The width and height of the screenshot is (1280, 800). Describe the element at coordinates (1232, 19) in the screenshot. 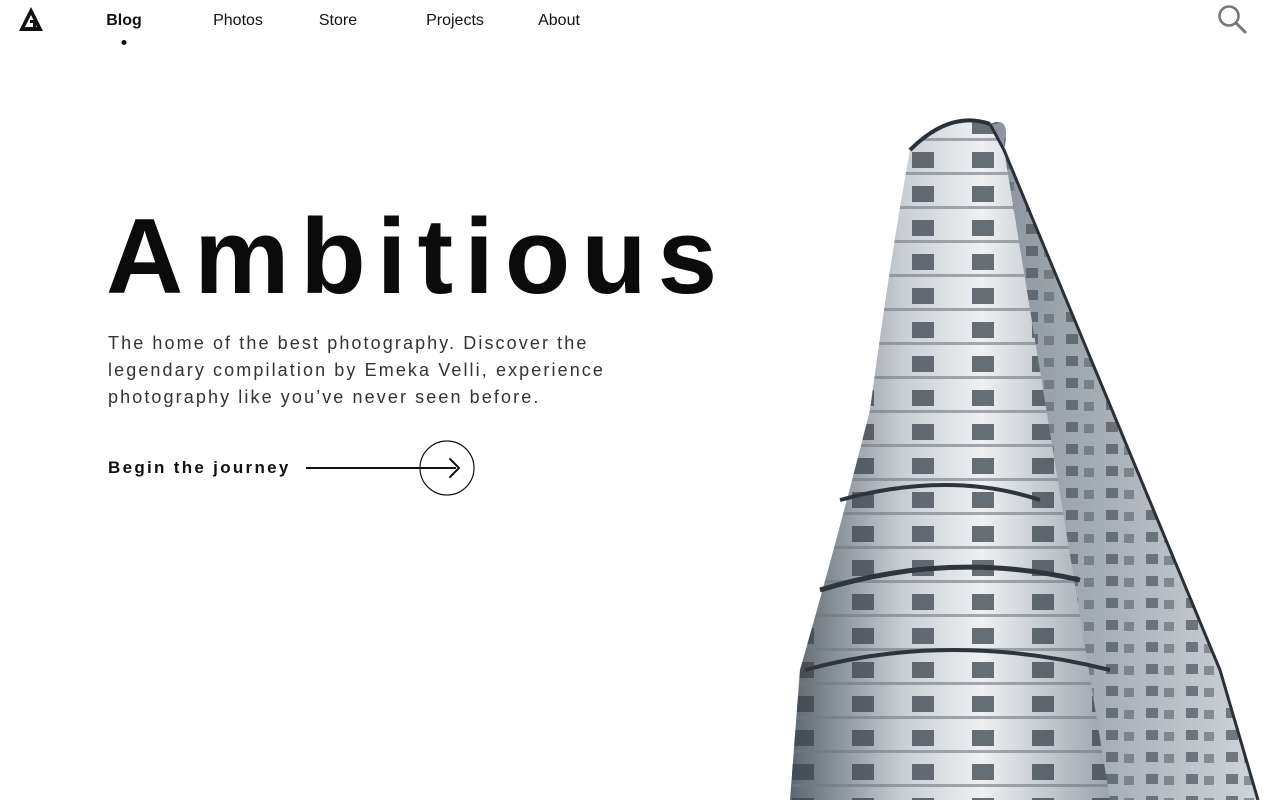

I see `search-icon` at that location.